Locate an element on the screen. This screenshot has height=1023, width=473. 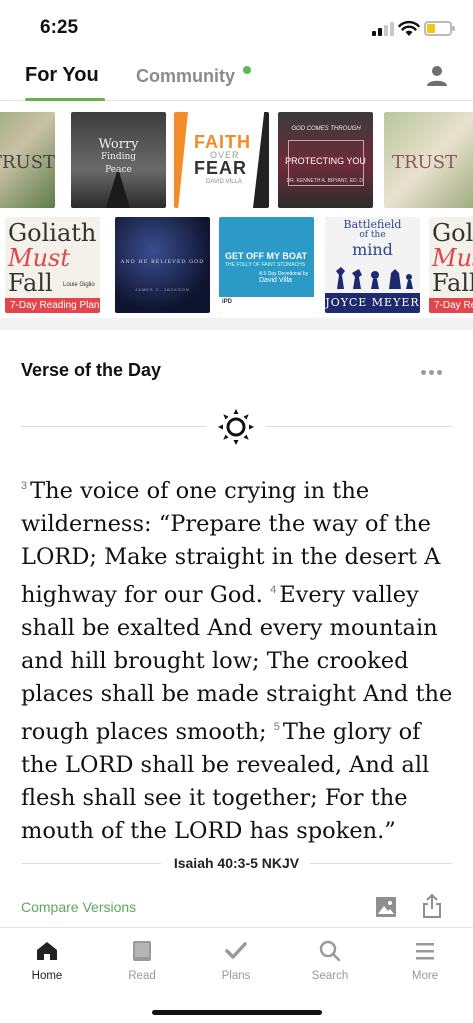
plan-tile: AND HE BELIEVED GOD JAMES C. JACKSON is located at coordinates (162, 265).